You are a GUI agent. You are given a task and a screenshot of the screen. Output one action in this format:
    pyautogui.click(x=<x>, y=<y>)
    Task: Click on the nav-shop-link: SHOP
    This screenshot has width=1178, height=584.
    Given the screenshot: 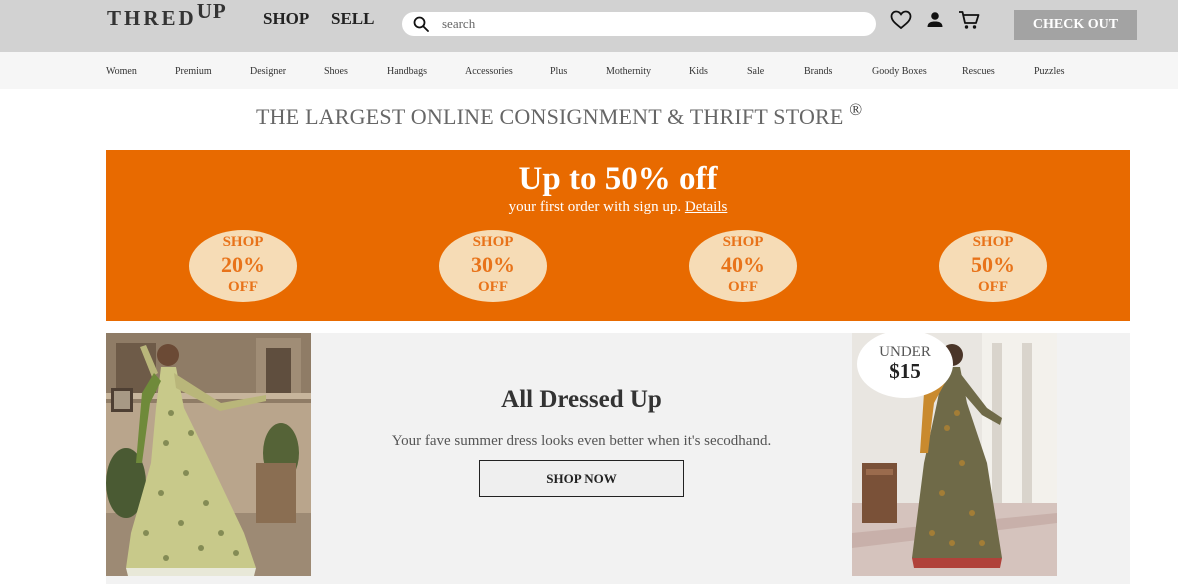 What is the action you would take?
    pyautogui.click(x=286, y=19)
    